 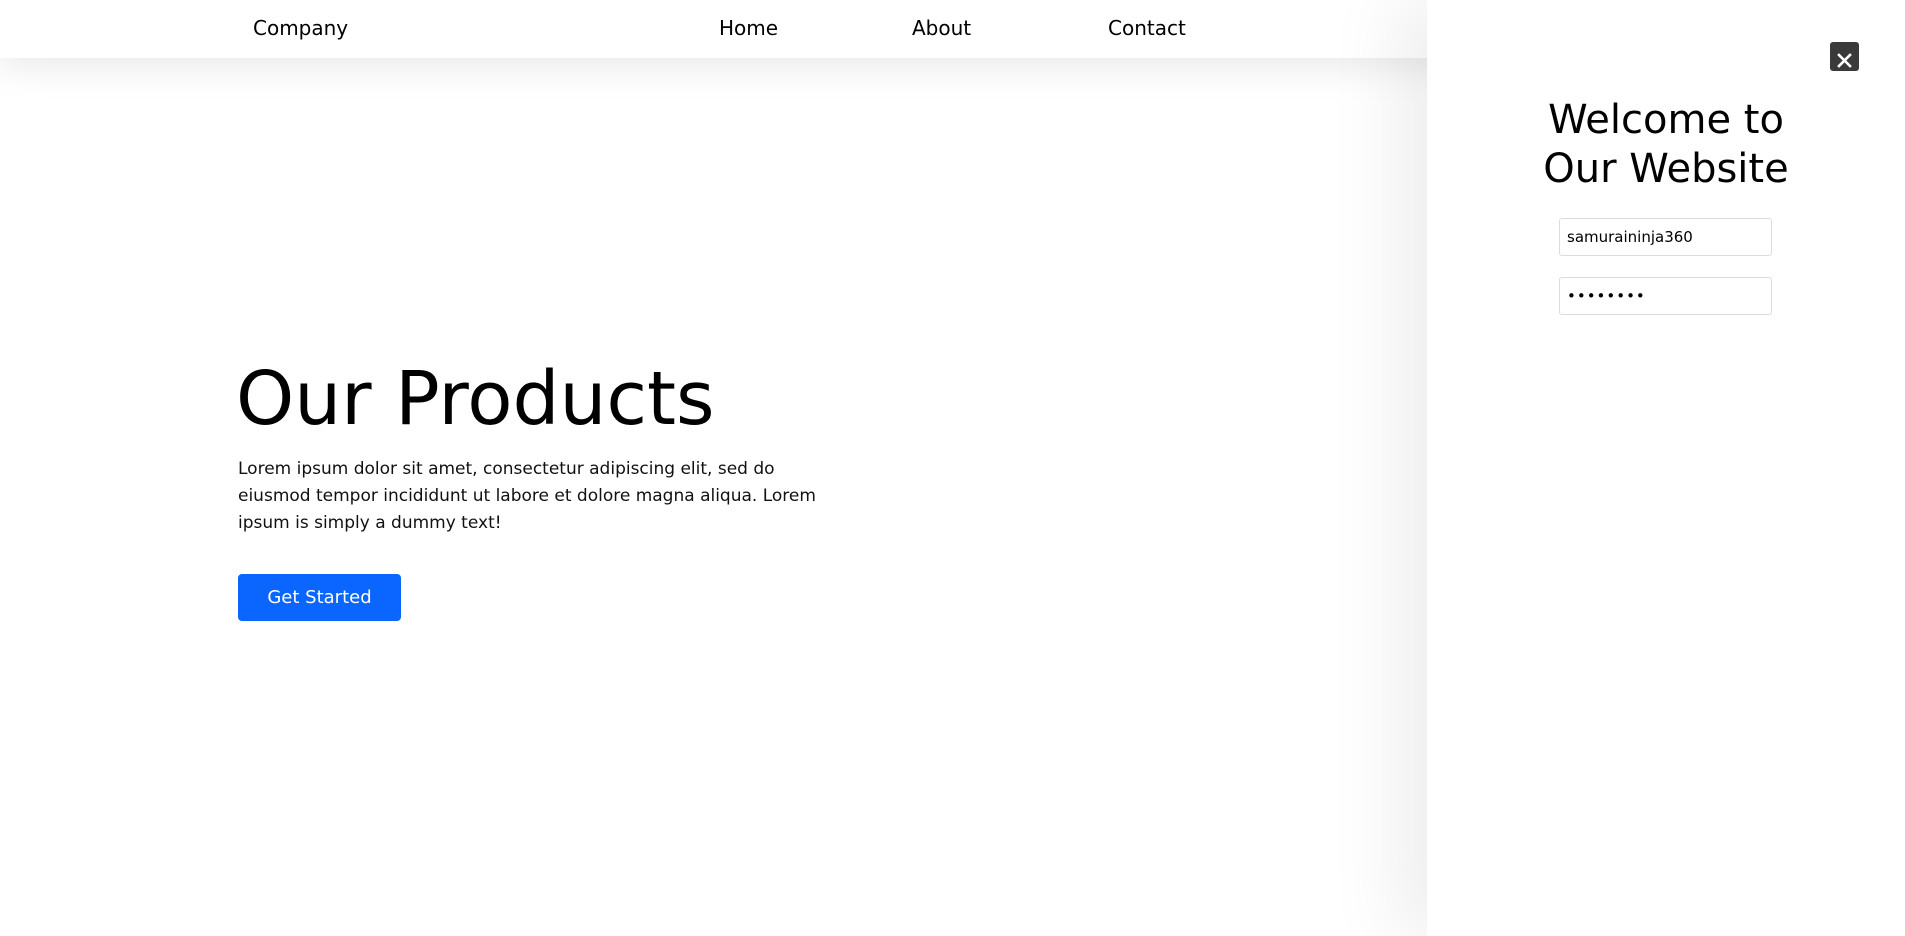 What do you see at coordinates (1666, 145) in the screenshot?
I see `panel-title: Welcome to Our Website` at bounding box center [1666, 145].